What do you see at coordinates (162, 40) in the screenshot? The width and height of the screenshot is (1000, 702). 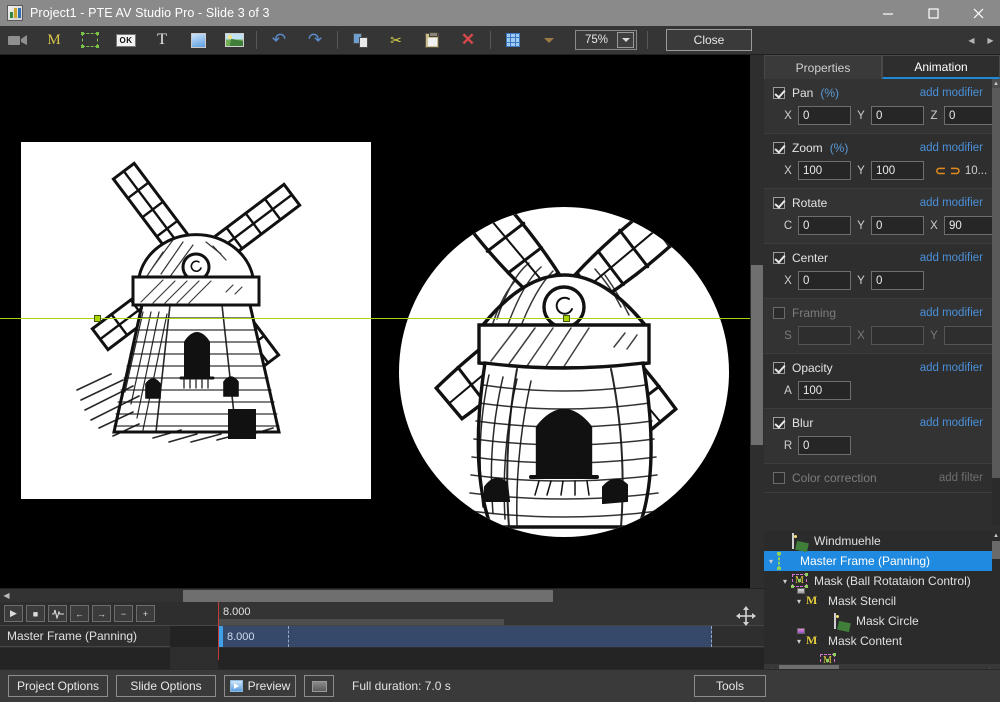 I see `text-icon: T` at bounding box center [162, 40].